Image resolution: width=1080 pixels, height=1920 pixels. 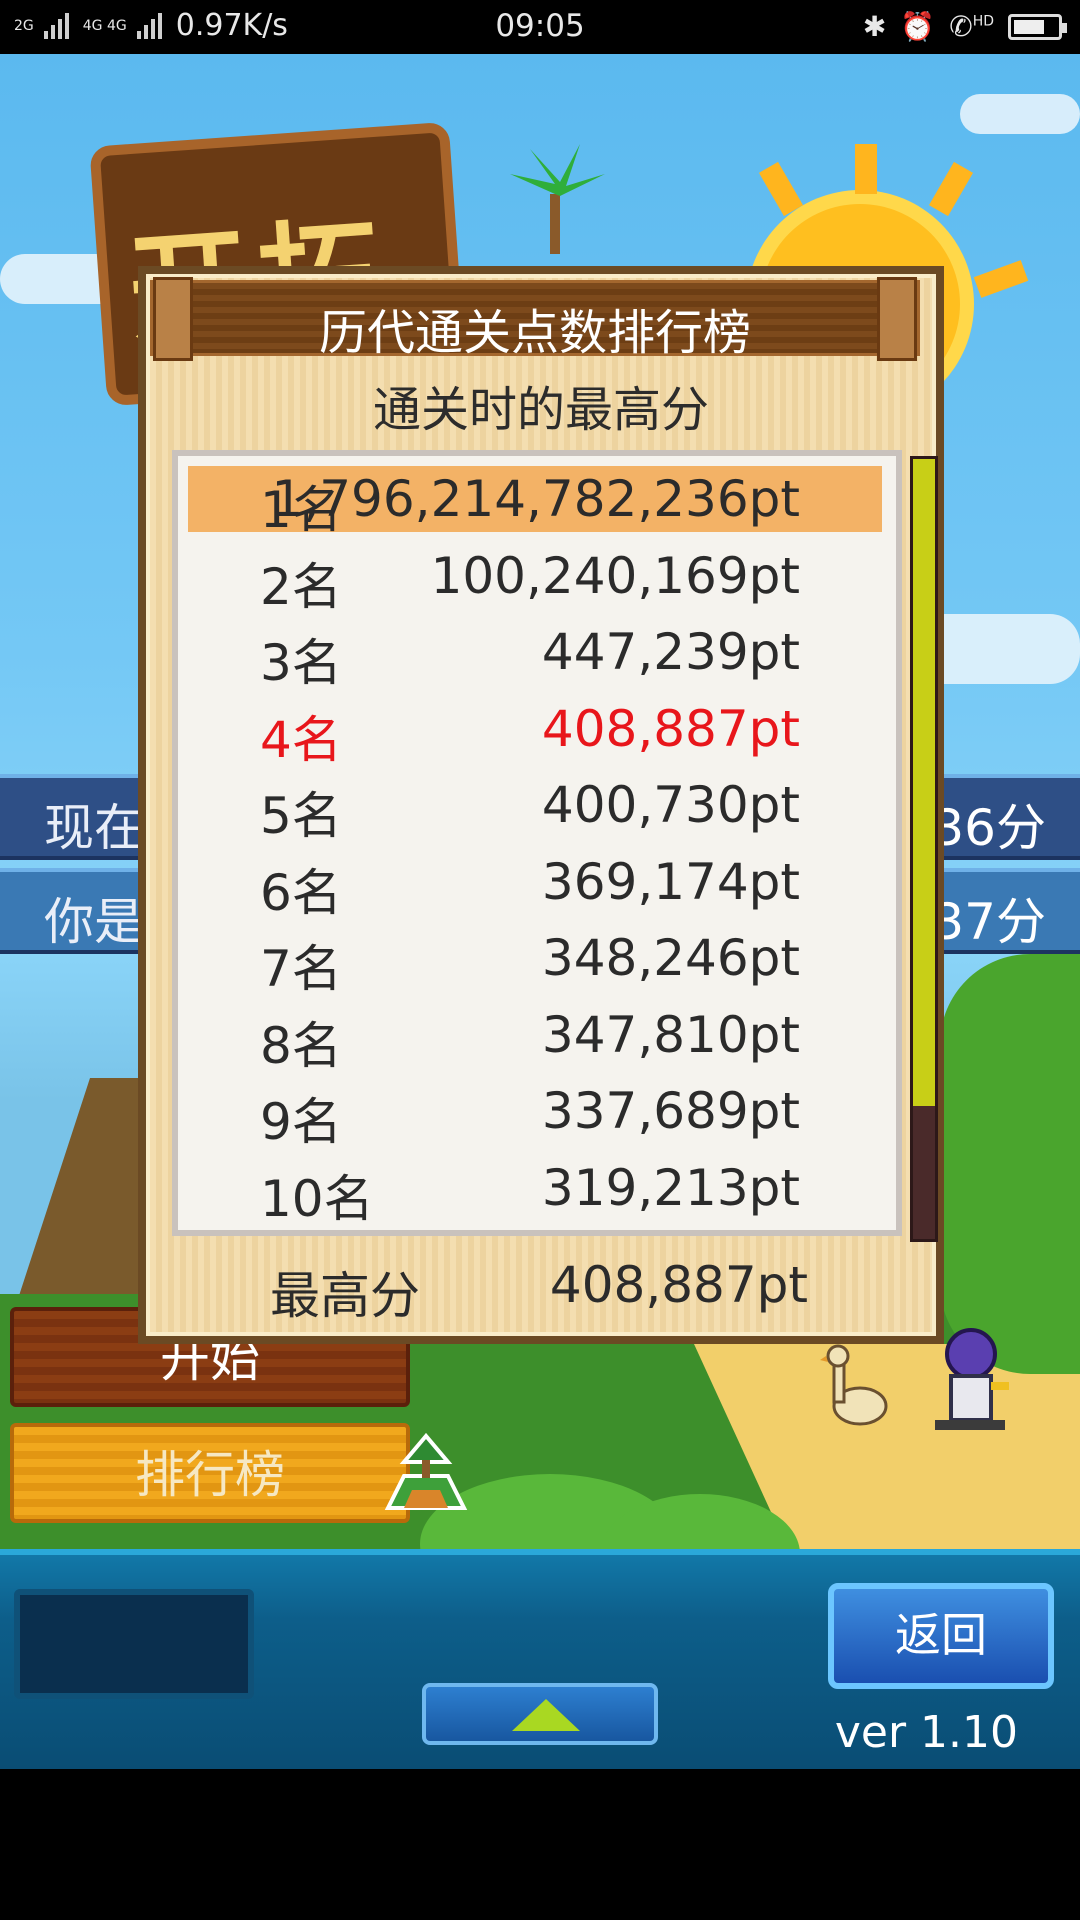 What do you see at coordinates (535, 655) in the screenshot?
I see `leaderboard-row: 3名 447,239pt` at bounding box center [535, 655].